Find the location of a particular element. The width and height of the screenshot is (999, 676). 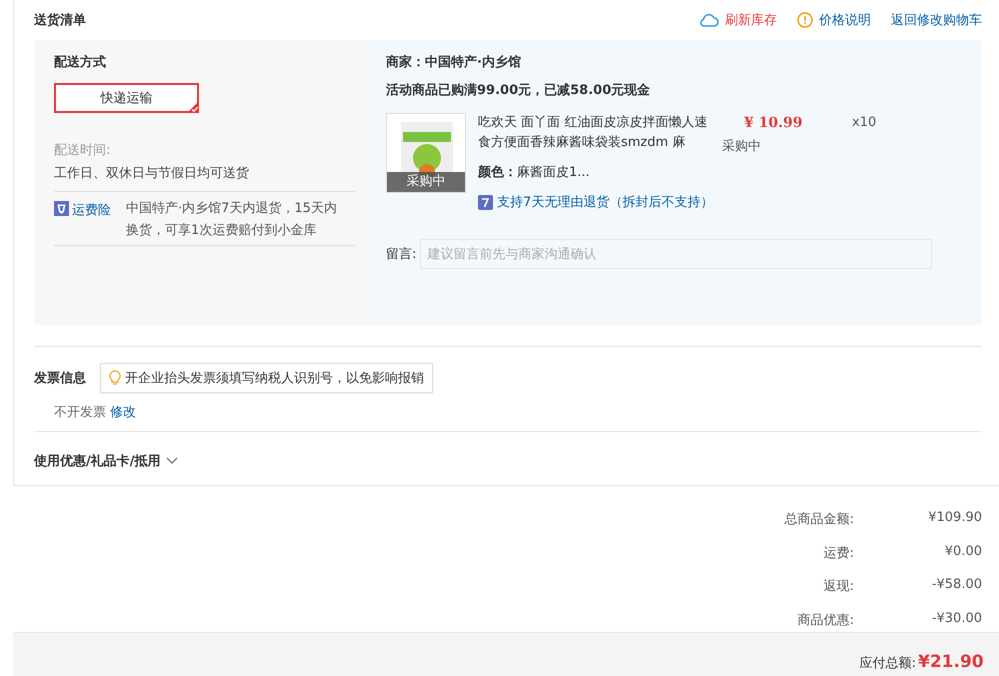

product-price: ¥ 10.99 is located at coordinates (773, 123).